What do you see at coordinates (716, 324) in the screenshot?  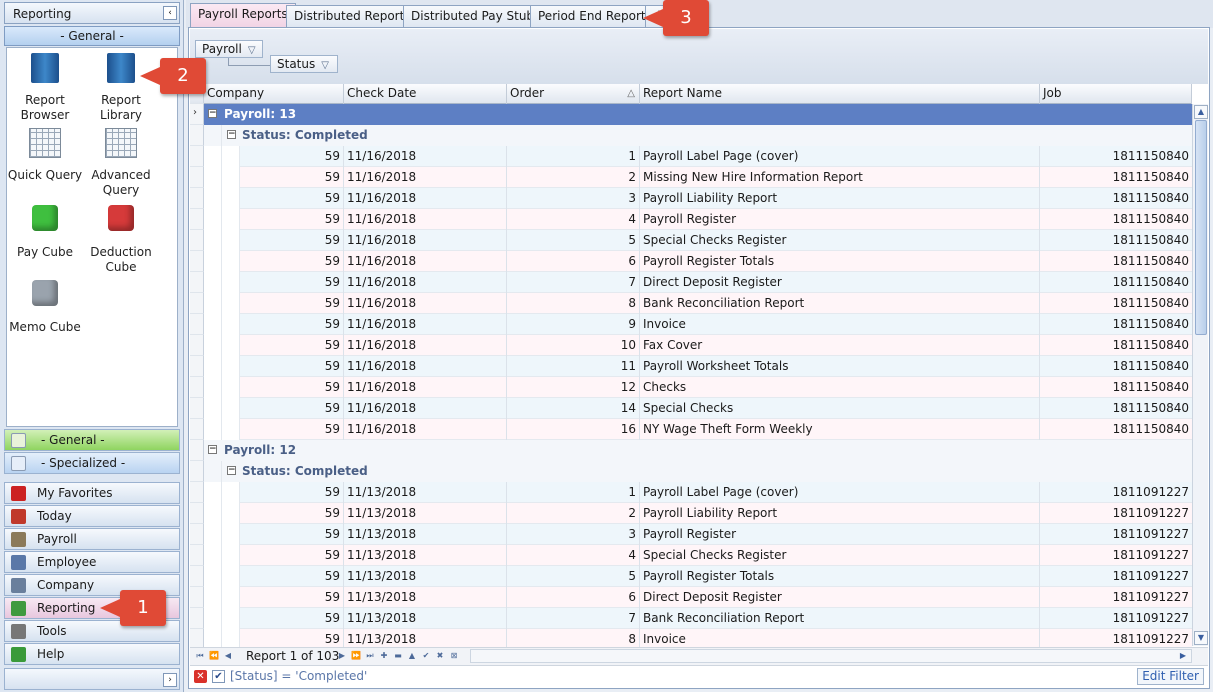 I see `table-row: 59 11/16/2018 9 Invoice 1811150840` at bounding box center [716, 324].